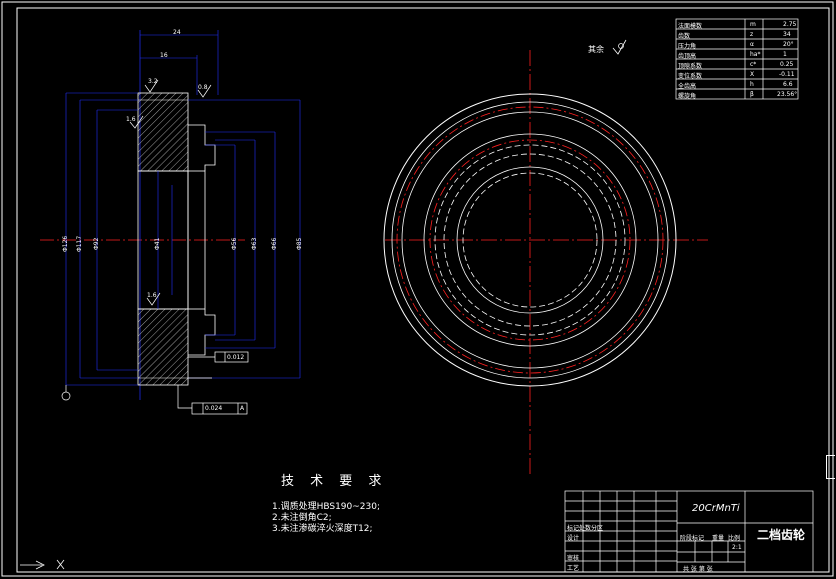 This screenshot has height=579, width=836. Describe the element at coordinates (753, 64) in the screenshot. I see `param-symbol: c*` at that location.